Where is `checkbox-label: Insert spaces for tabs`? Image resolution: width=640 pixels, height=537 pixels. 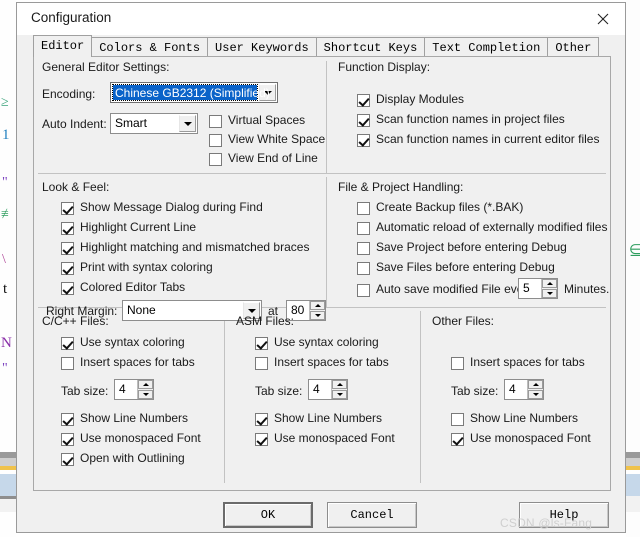
checkbox-label: Insert spaces for tabs is located at coordinates (527, 362).